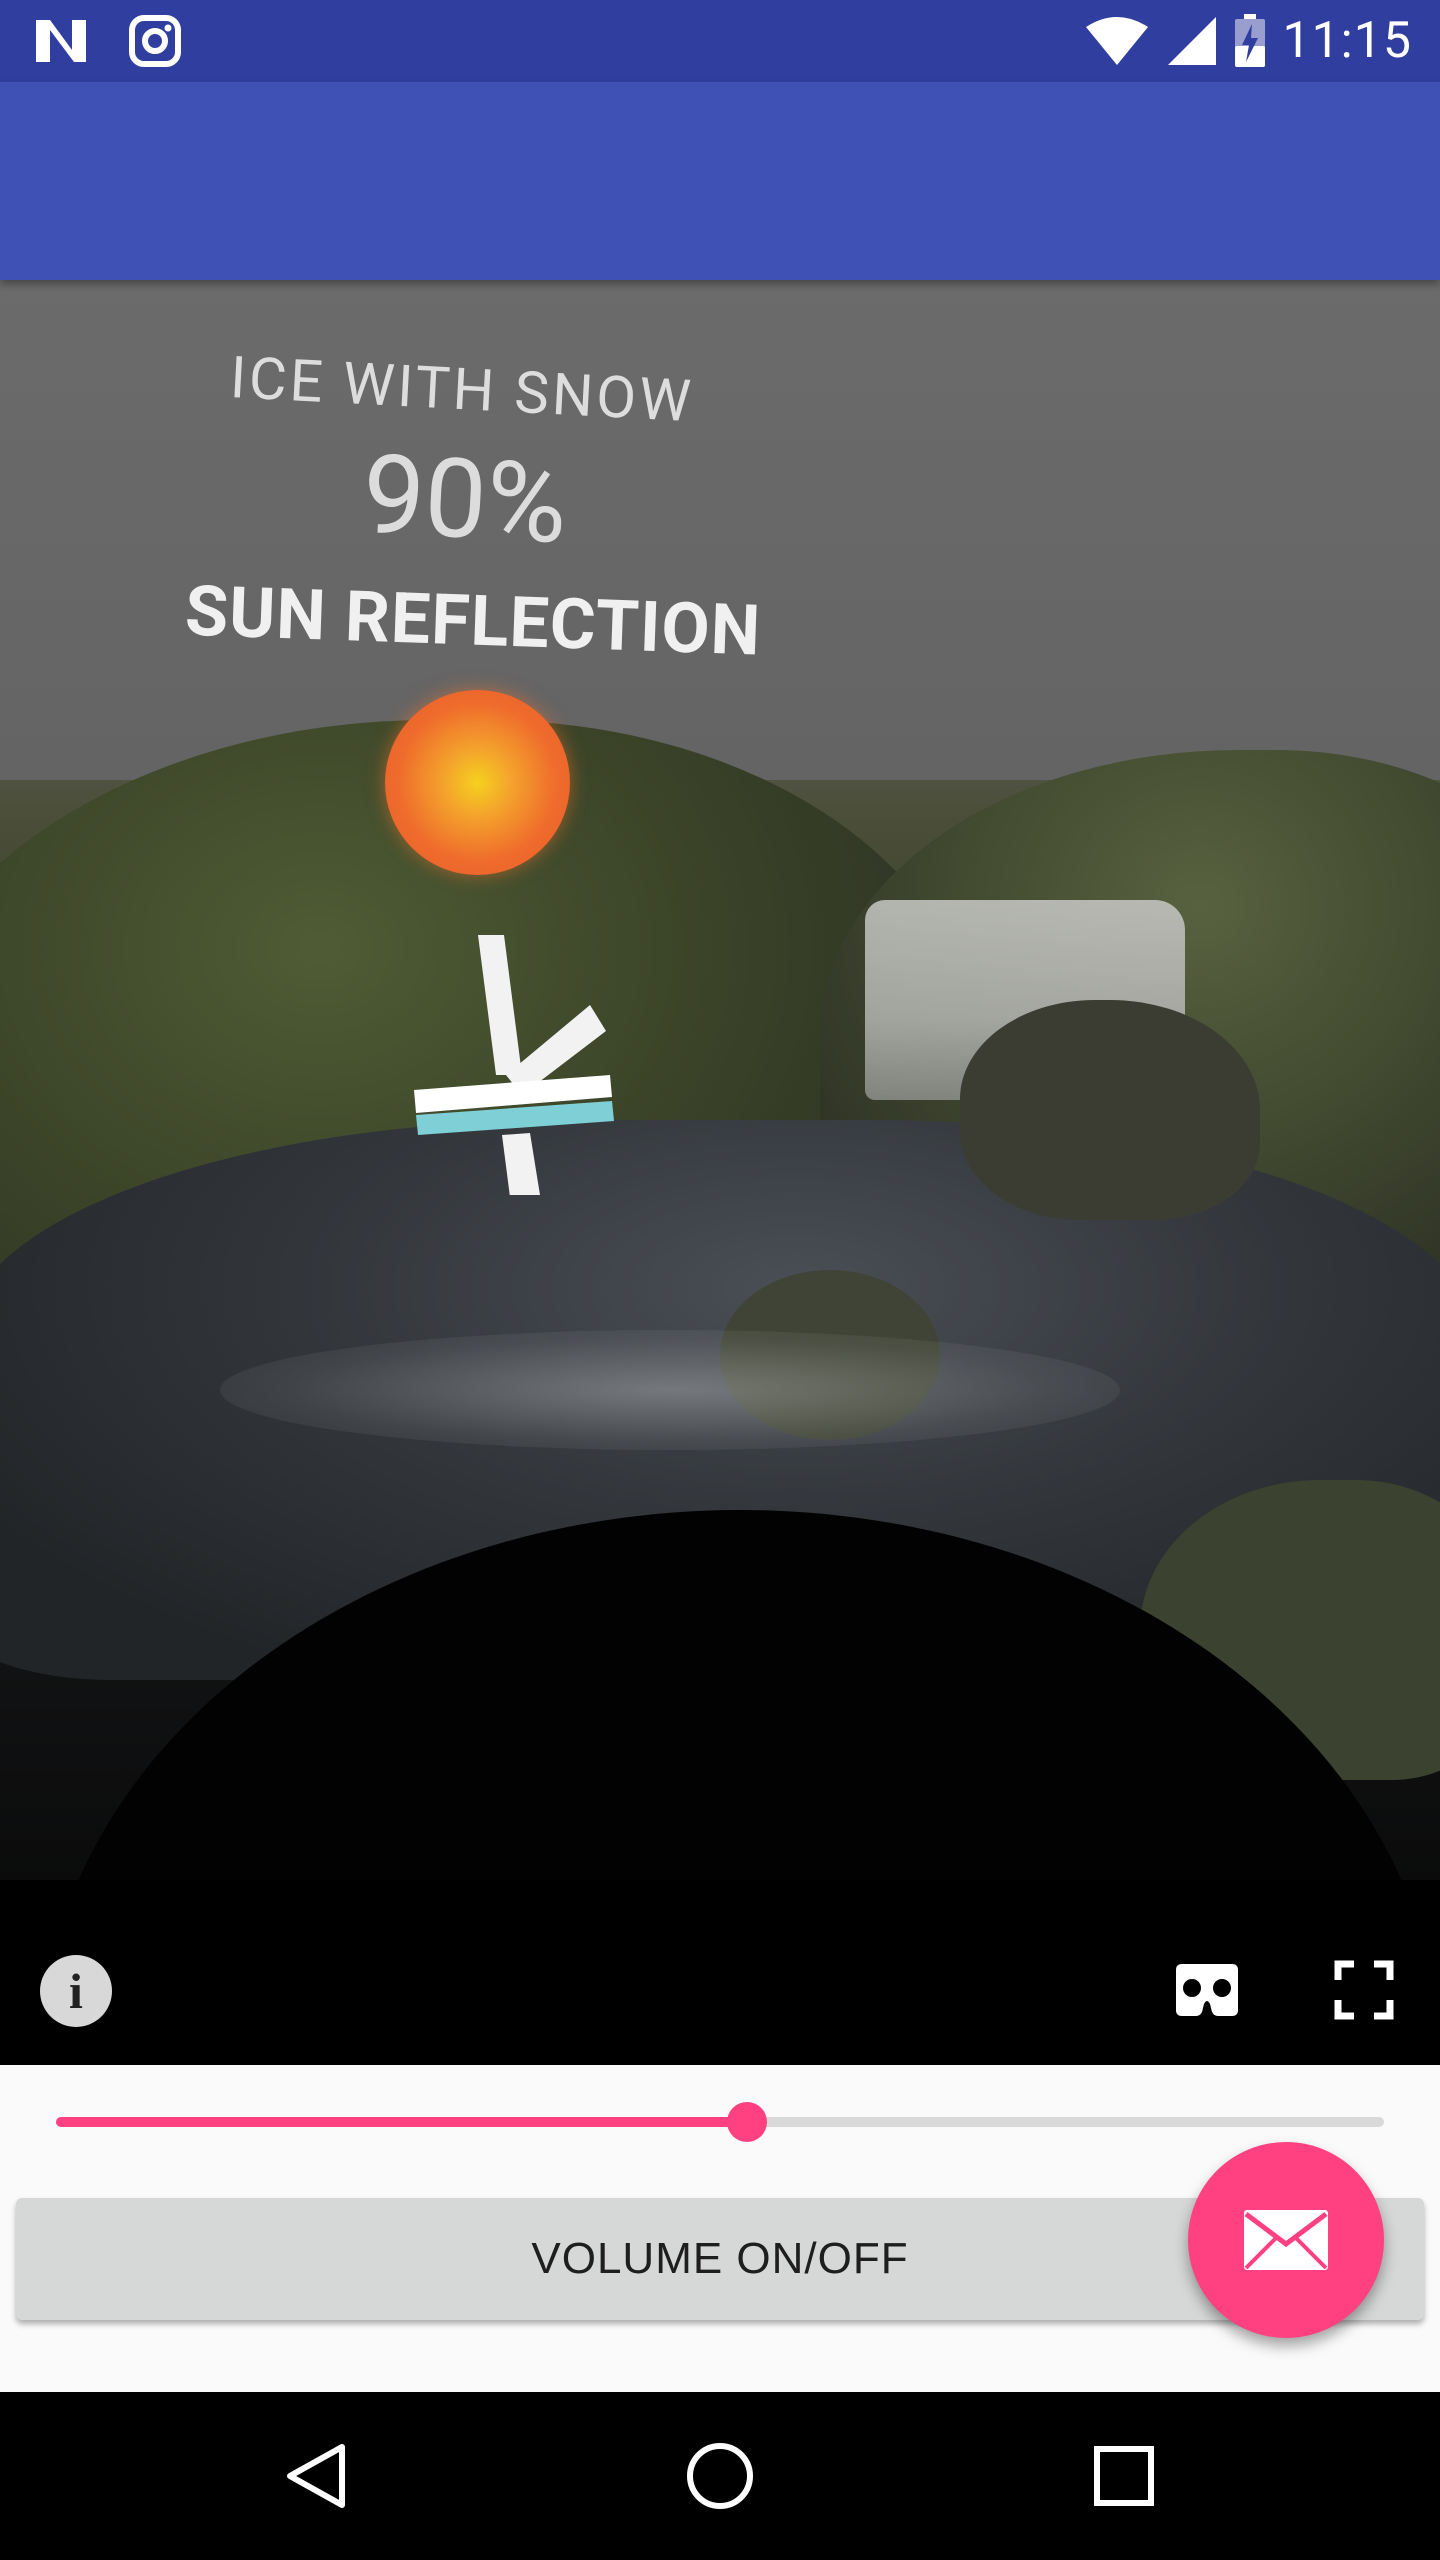 The height and width of the screenshot is (2560, 1440). What do you see at coordinates (514, 1065) in the screenshot?
I see `reflection-symbol-icon` at bounding box center [514, 1065].